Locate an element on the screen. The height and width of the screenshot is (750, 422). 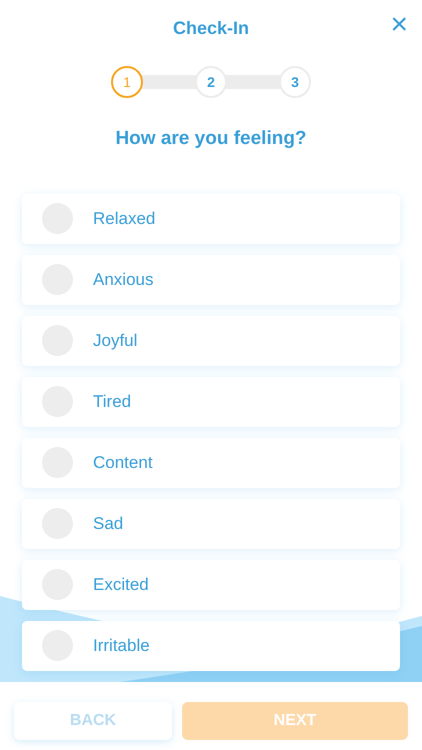
feeling-option: Excited is located at coordinates (211, 585).